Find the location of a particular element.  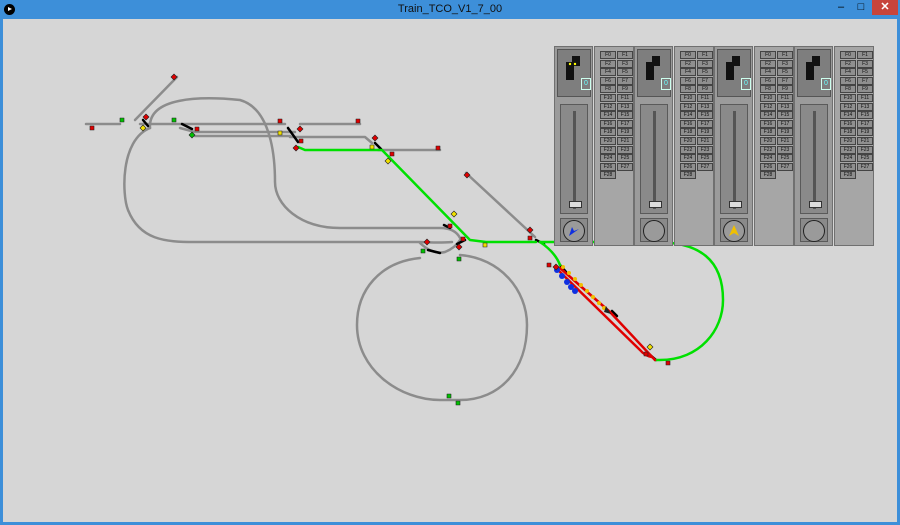

track-round-loop is located at coordinates (442, 327).